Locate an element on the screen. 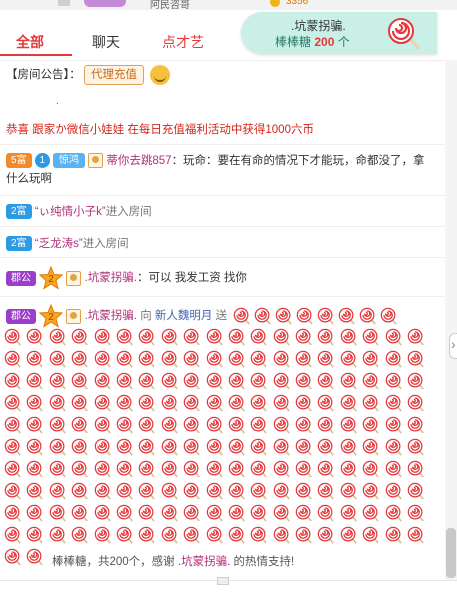  scrollbar-thumb is located at coordinates (451, 553).